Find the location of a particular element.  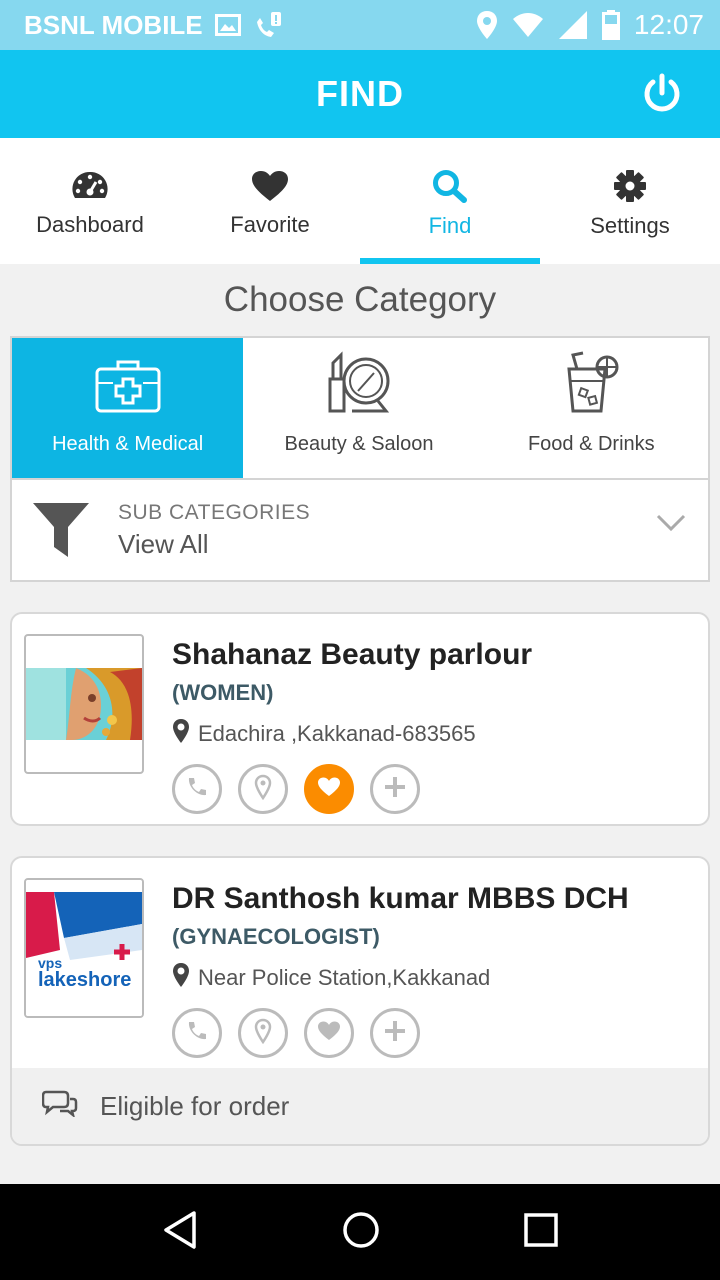

dashboard-gauge-icon is located at coordinates (90, 186).